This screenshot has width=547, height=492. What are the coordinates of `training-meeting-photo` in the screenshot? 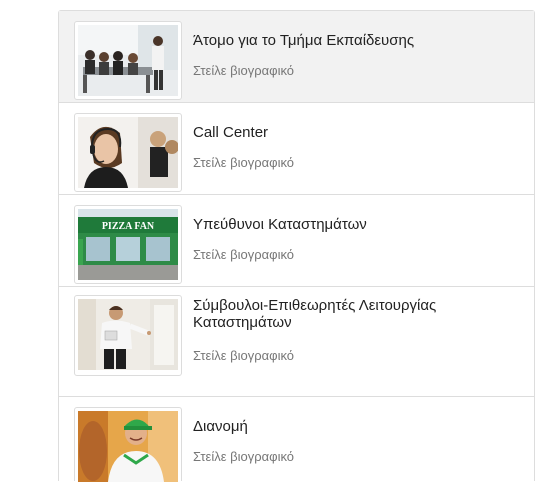 It's located at (128, 60).